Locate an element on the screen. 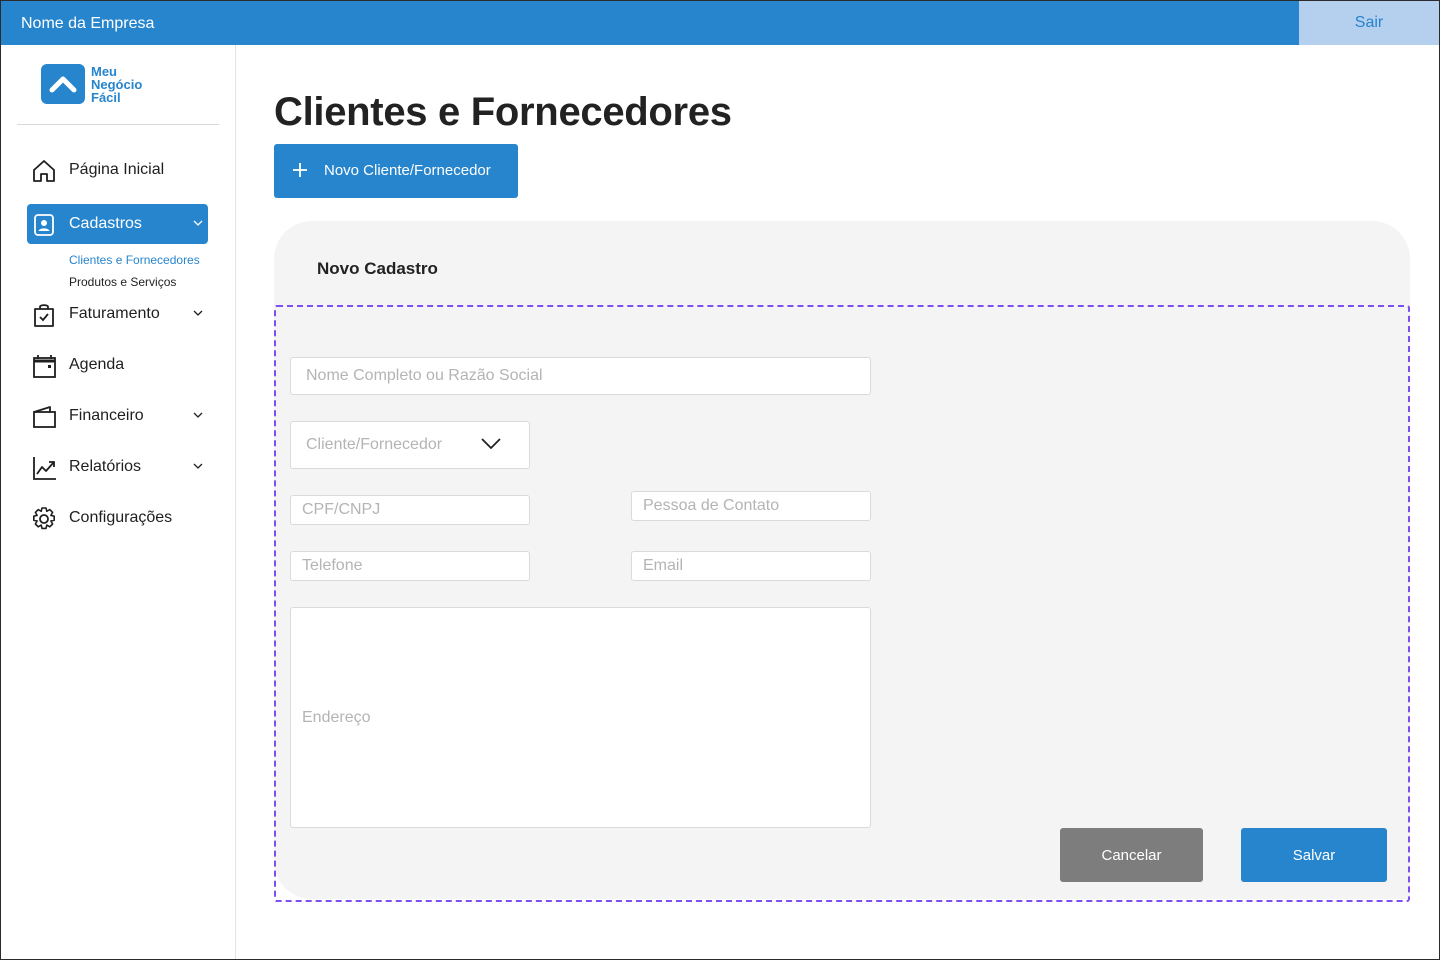  sidebar-item-home: Página Inicial is located at coordinates (117, 170).